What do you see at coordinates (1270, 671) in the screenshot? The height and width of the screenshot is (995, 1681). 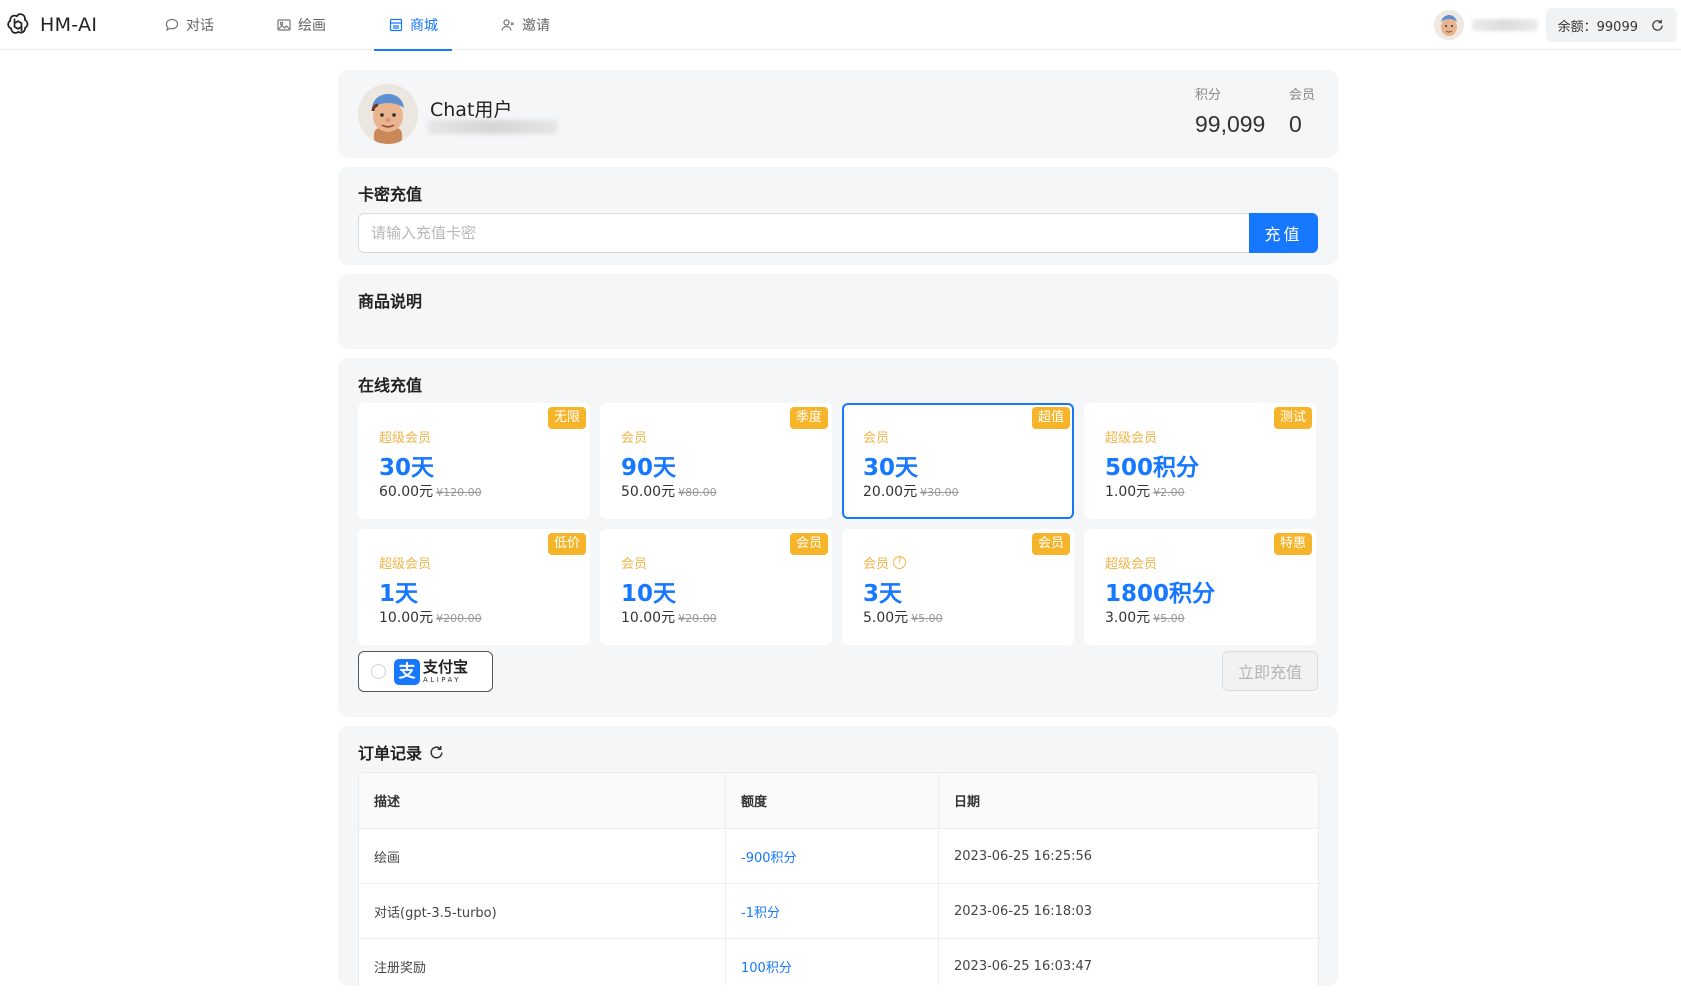 I see `recharge-now-button: 立即充值` at bounding box center [1270, 671].